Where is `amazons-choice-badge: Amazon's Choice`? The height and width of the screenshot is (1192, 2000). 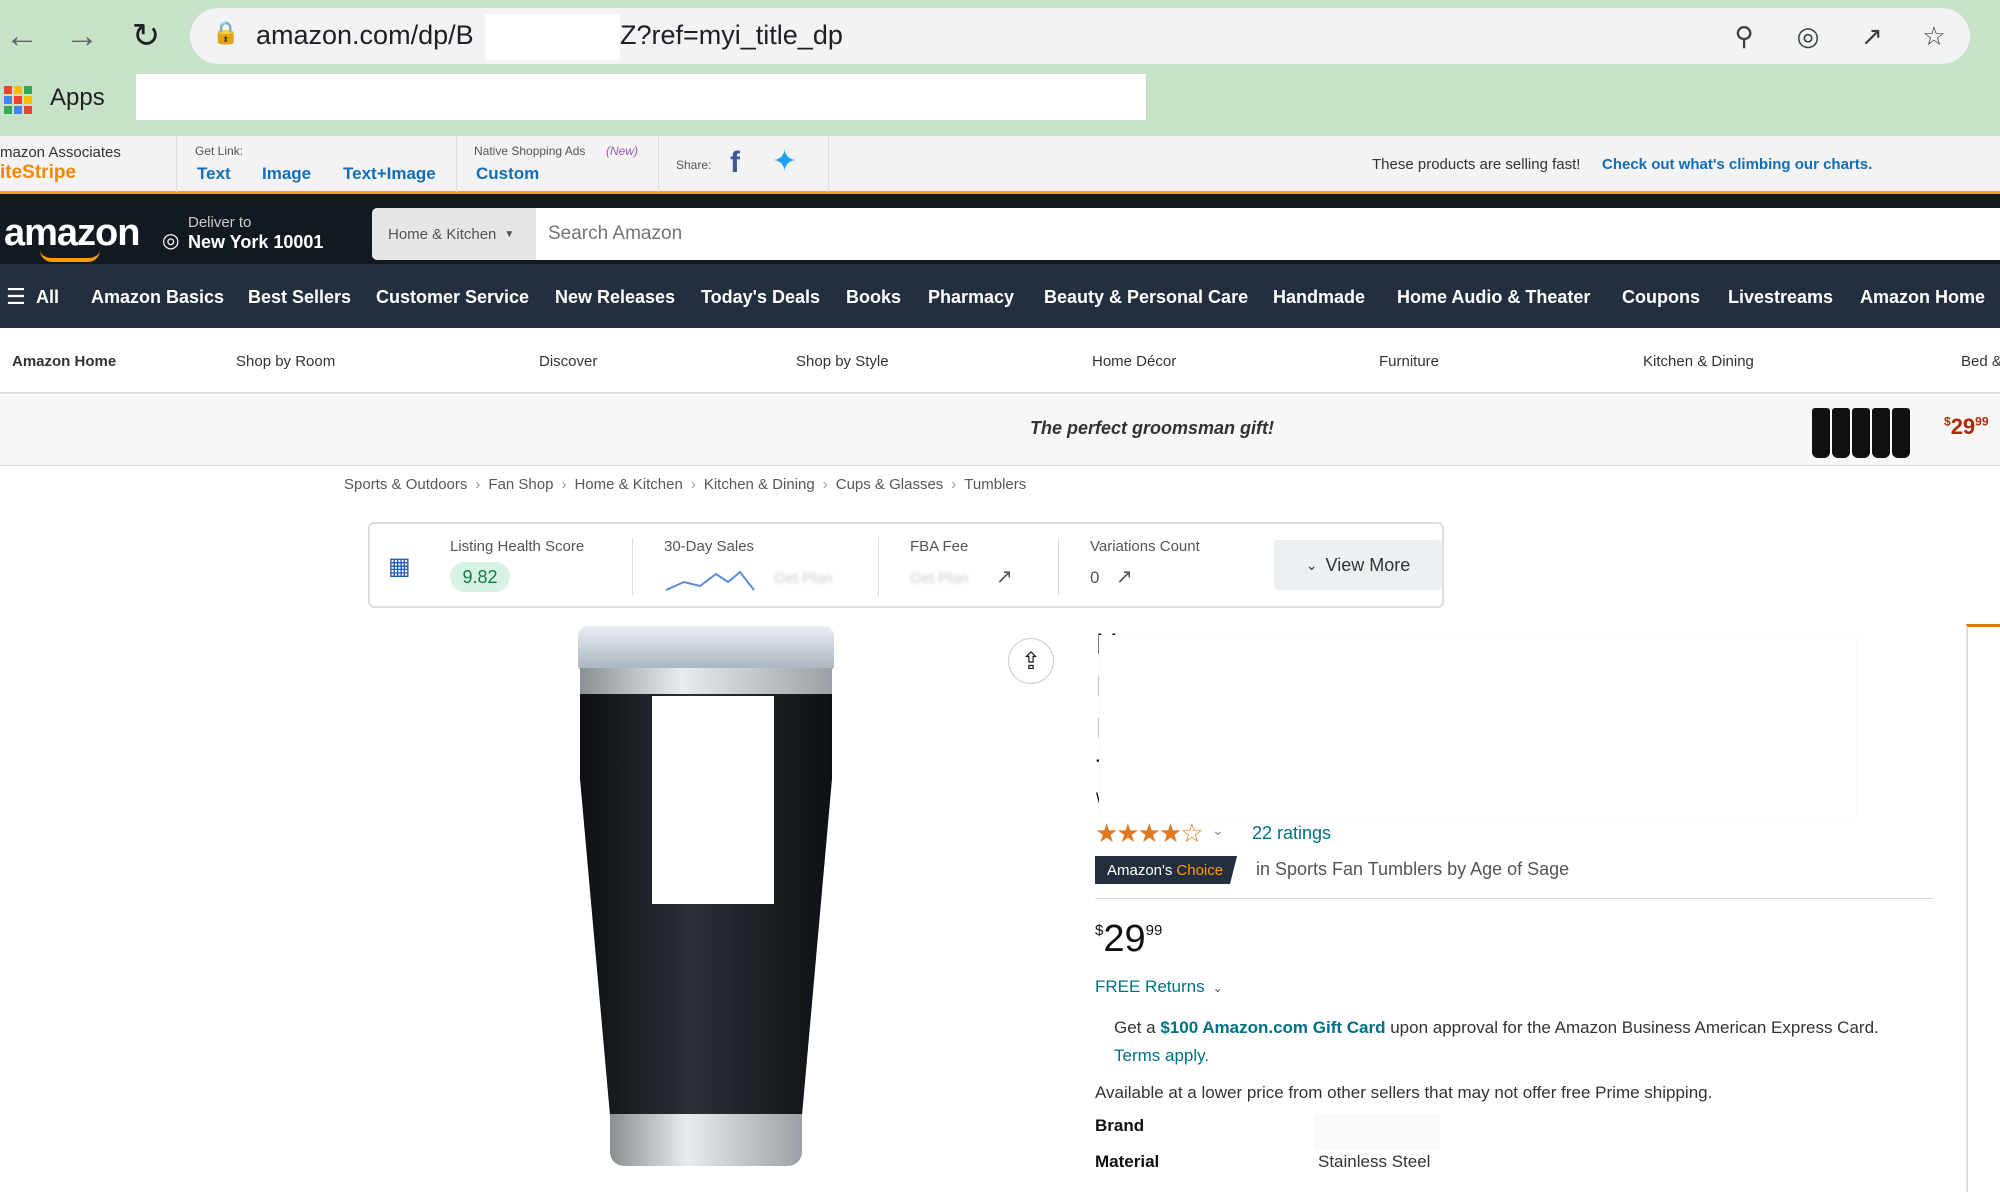 amazons-choice-badge: Amazon's Choice is located at coordinates (1166, 870).